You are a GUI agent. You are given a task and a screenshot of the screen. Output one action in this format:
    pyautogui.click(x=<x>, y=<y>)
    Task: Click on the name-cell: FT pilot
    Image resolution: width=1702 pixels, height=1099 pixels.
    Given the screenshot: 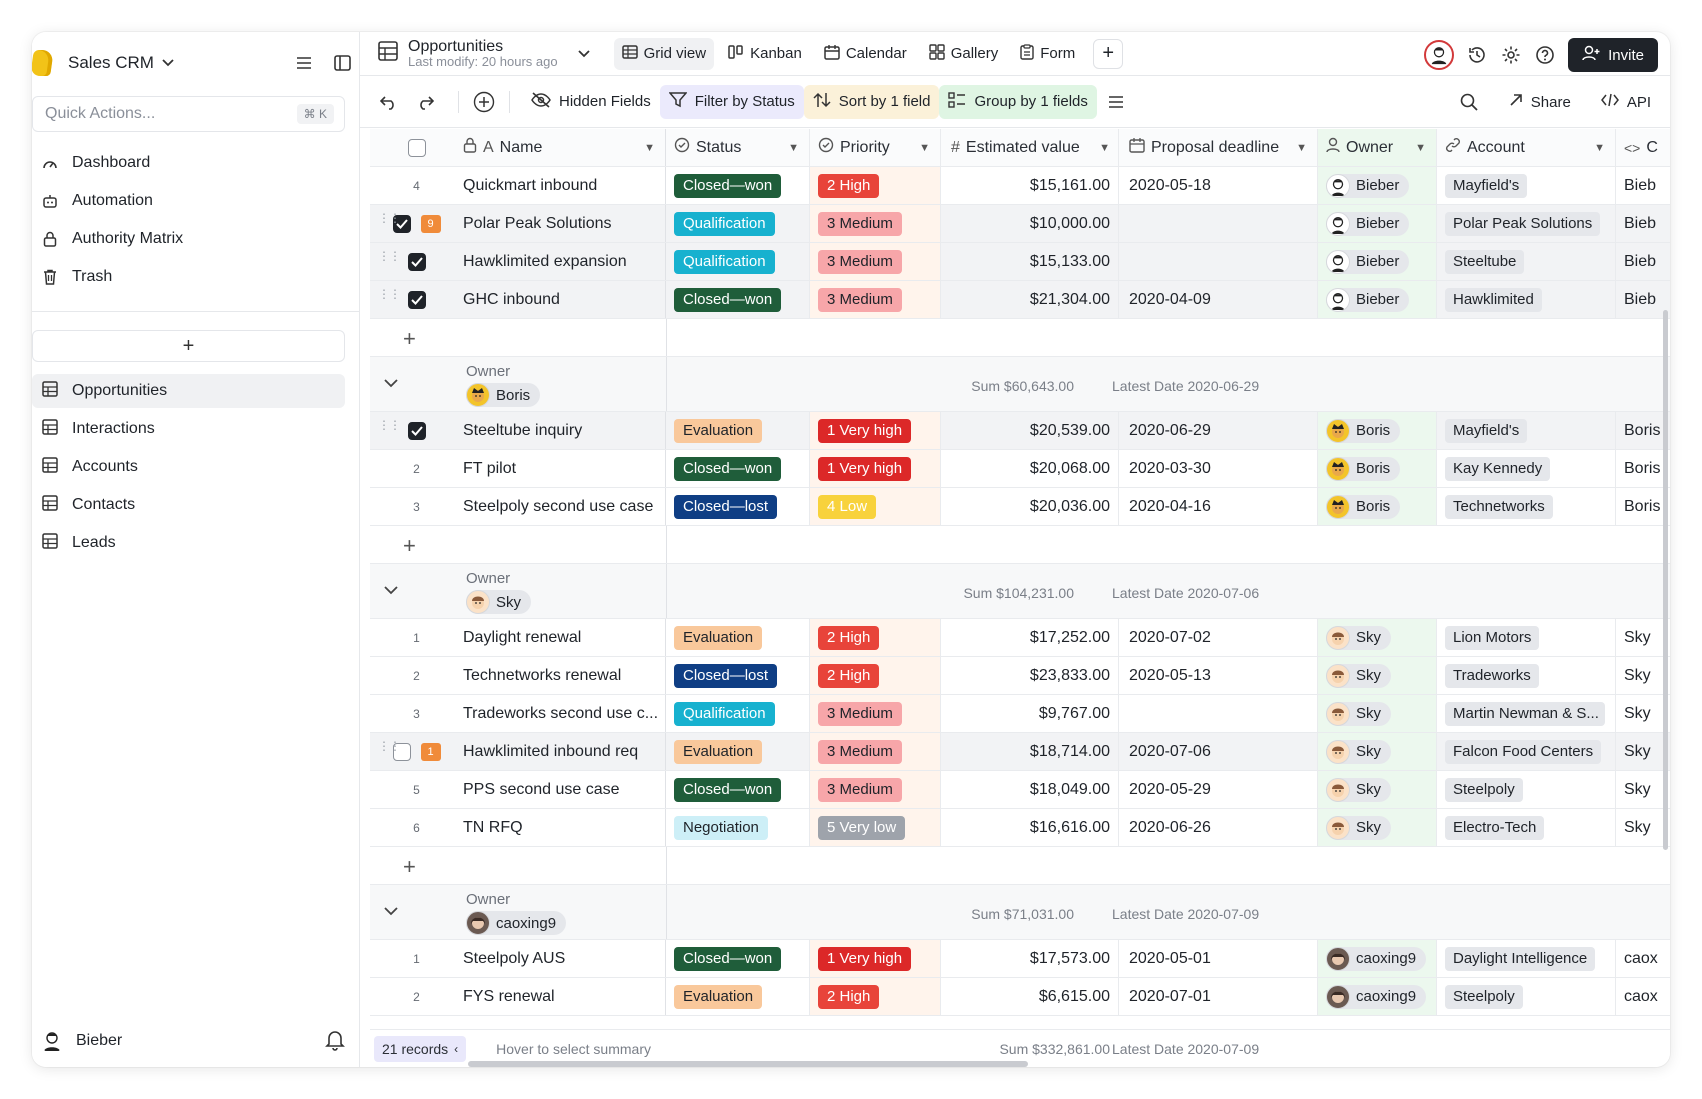 What is the action you would take?
    pyautogui.click(x=564, y=468)
    